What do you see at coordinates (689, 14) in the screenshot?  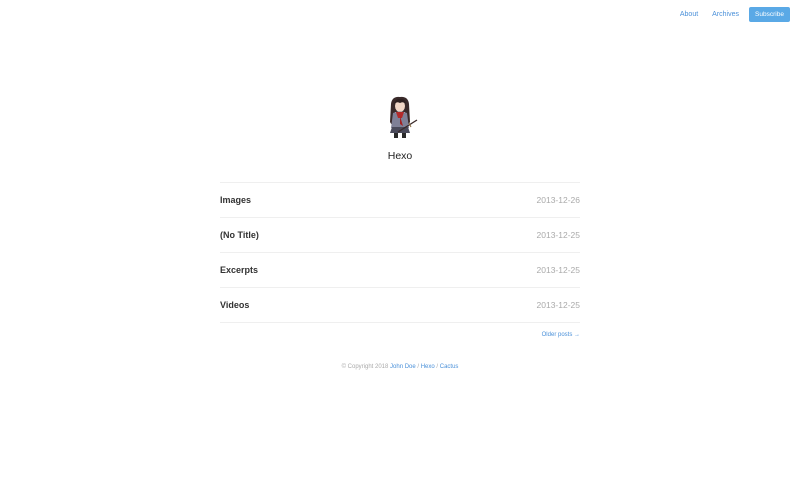 I see `nav-link-about: About` at bounding box center [689, 14].